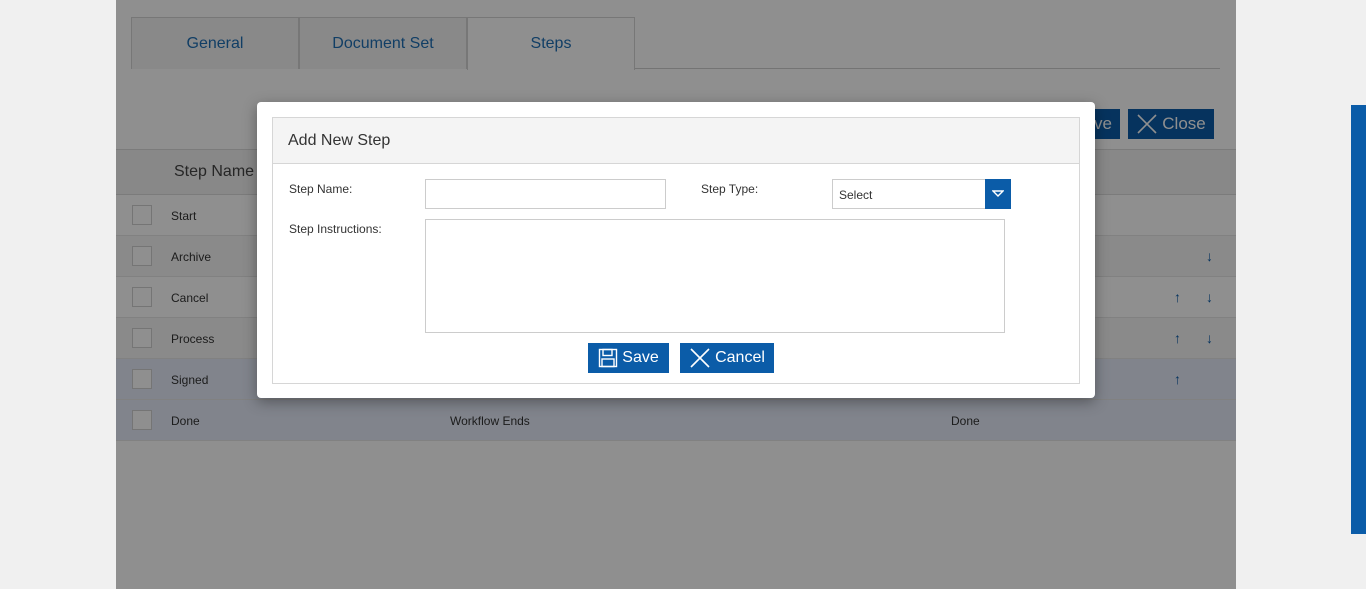 This screenshot has height=589, width=1366. Describe the element at coordinates (856, 195) in the screenshot. I see `step-type-value: Select` at that location.